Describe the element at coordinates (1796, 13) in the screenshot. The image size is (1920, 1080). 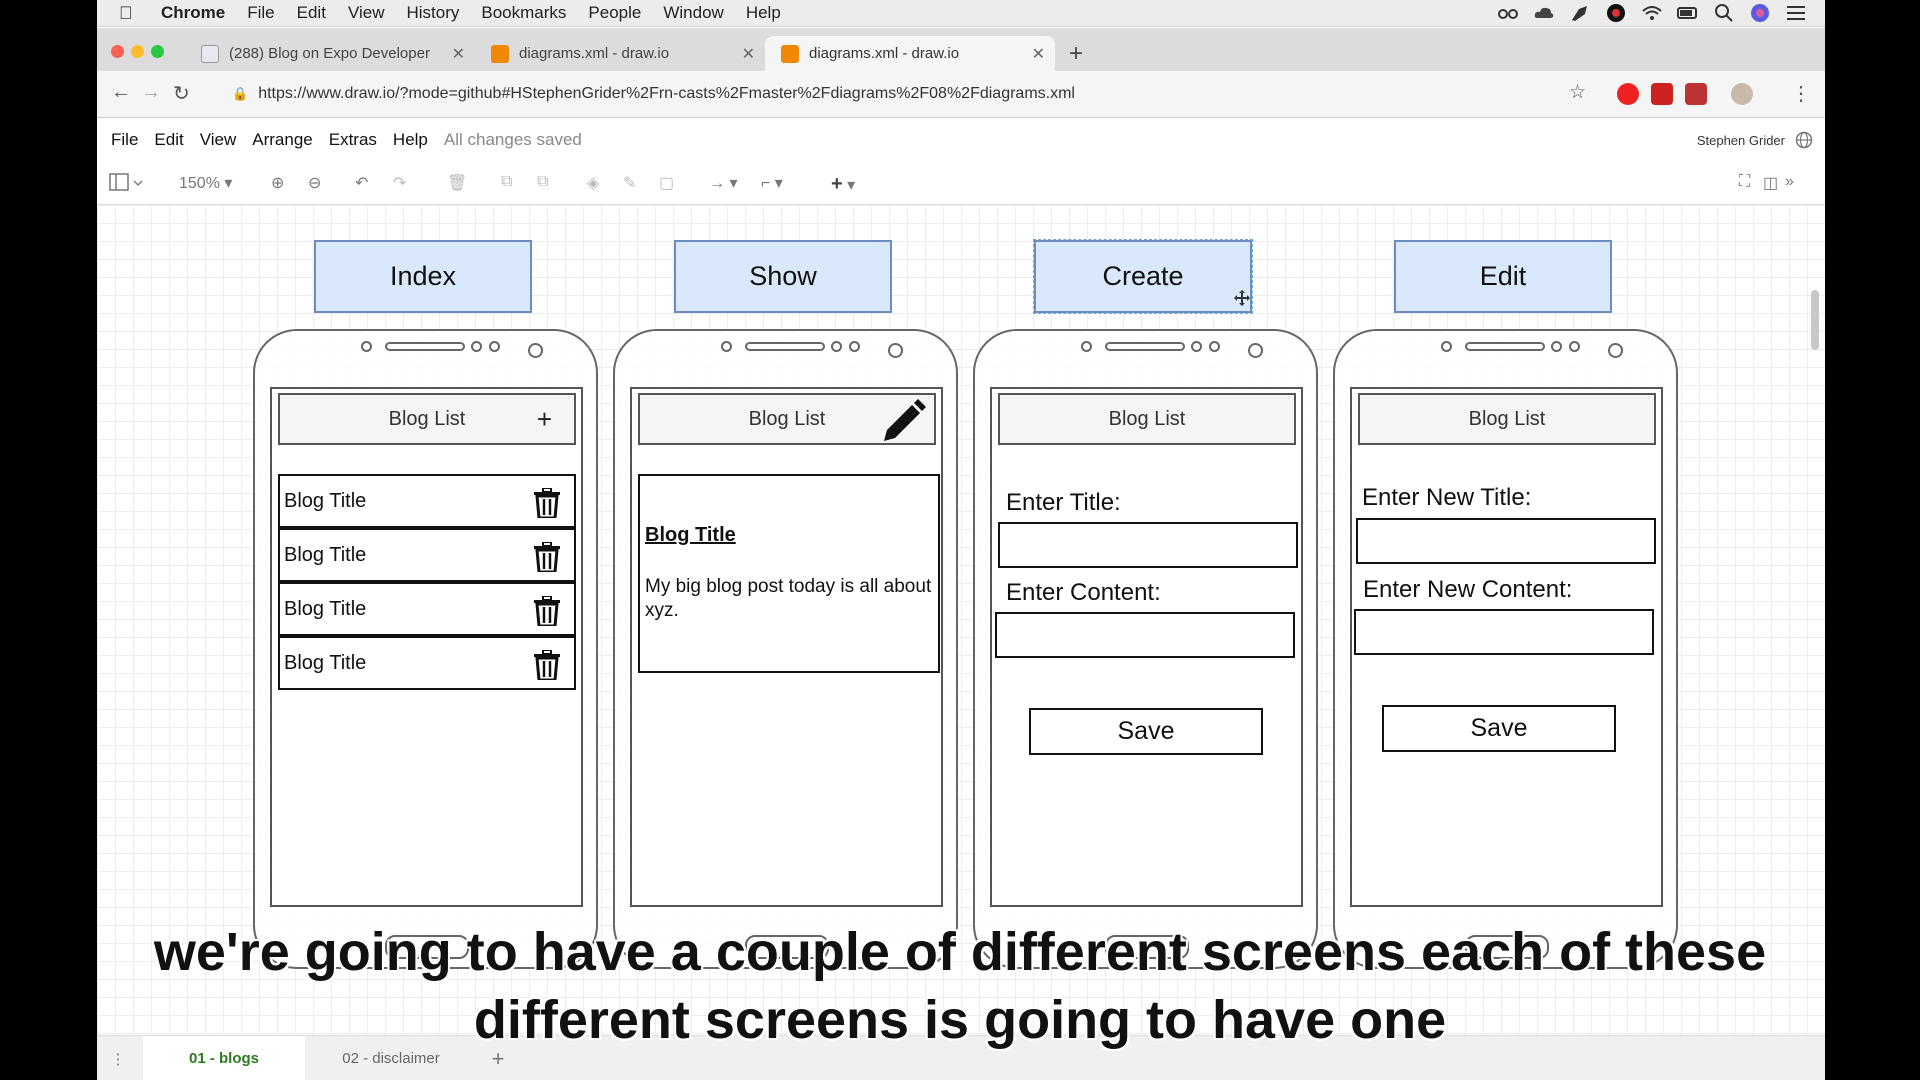
I see `notification-list-icon` at that location.